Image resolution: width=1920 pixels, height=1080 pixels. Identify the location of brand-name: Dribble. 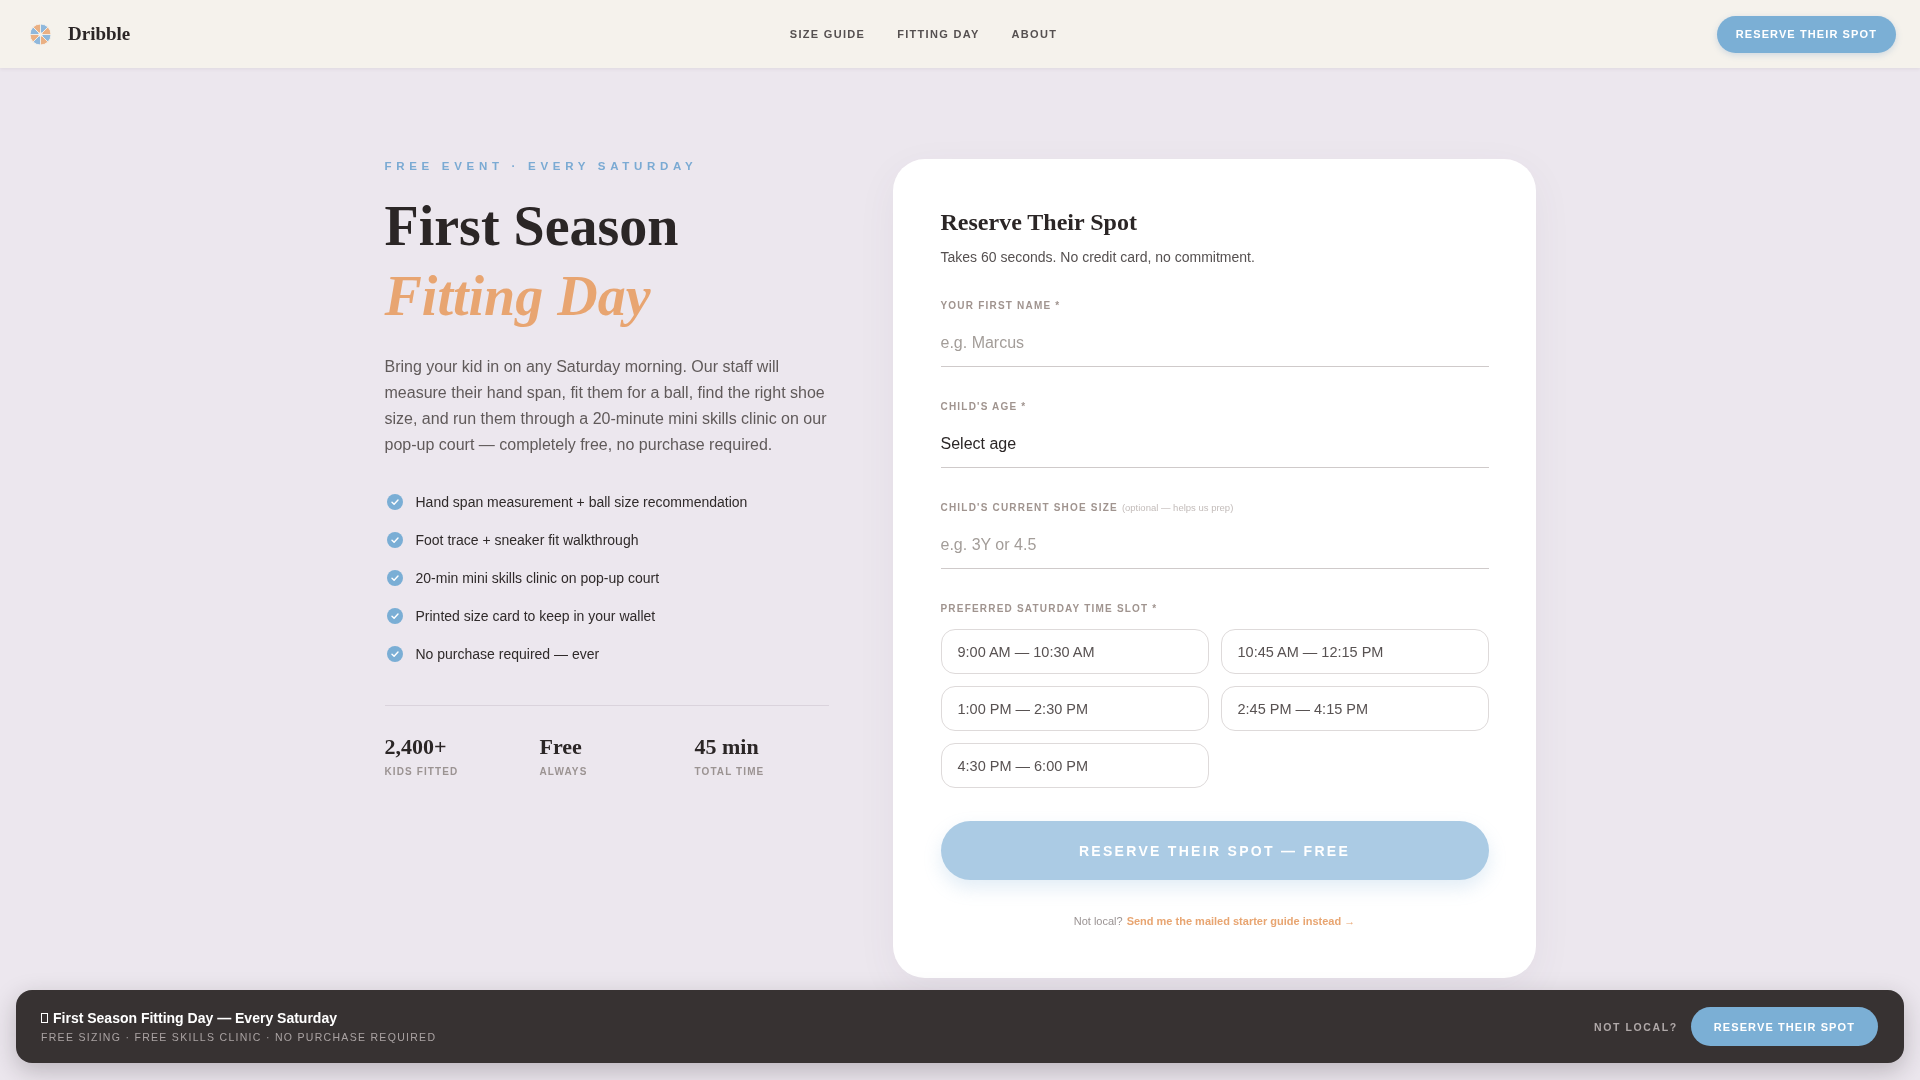
(99, 34).